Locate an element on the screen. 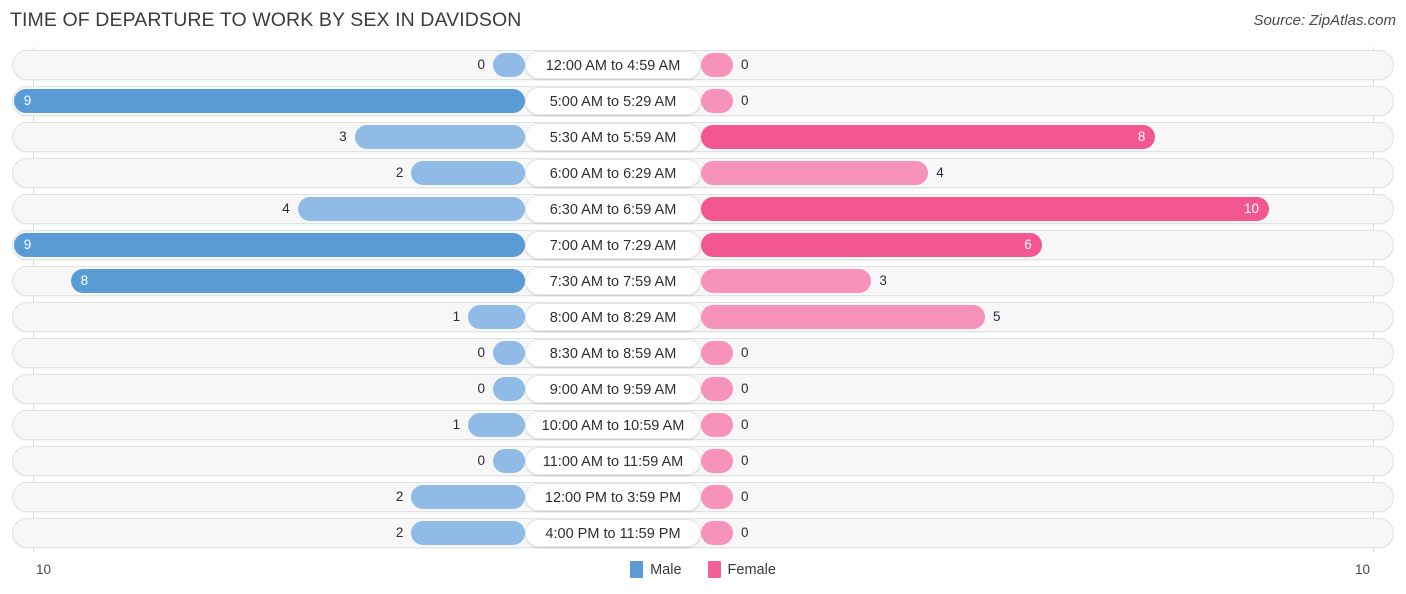 This screenshot has height=594, width=1406. male-value-label: 3 is located at coordinates (343, 136).